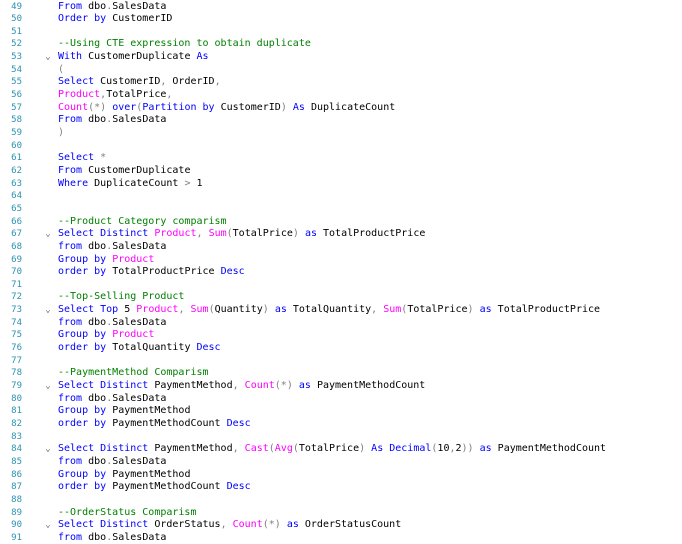 This screenshot has width=682, height=544. I want to click on line-number: 52, so click(16, 44).